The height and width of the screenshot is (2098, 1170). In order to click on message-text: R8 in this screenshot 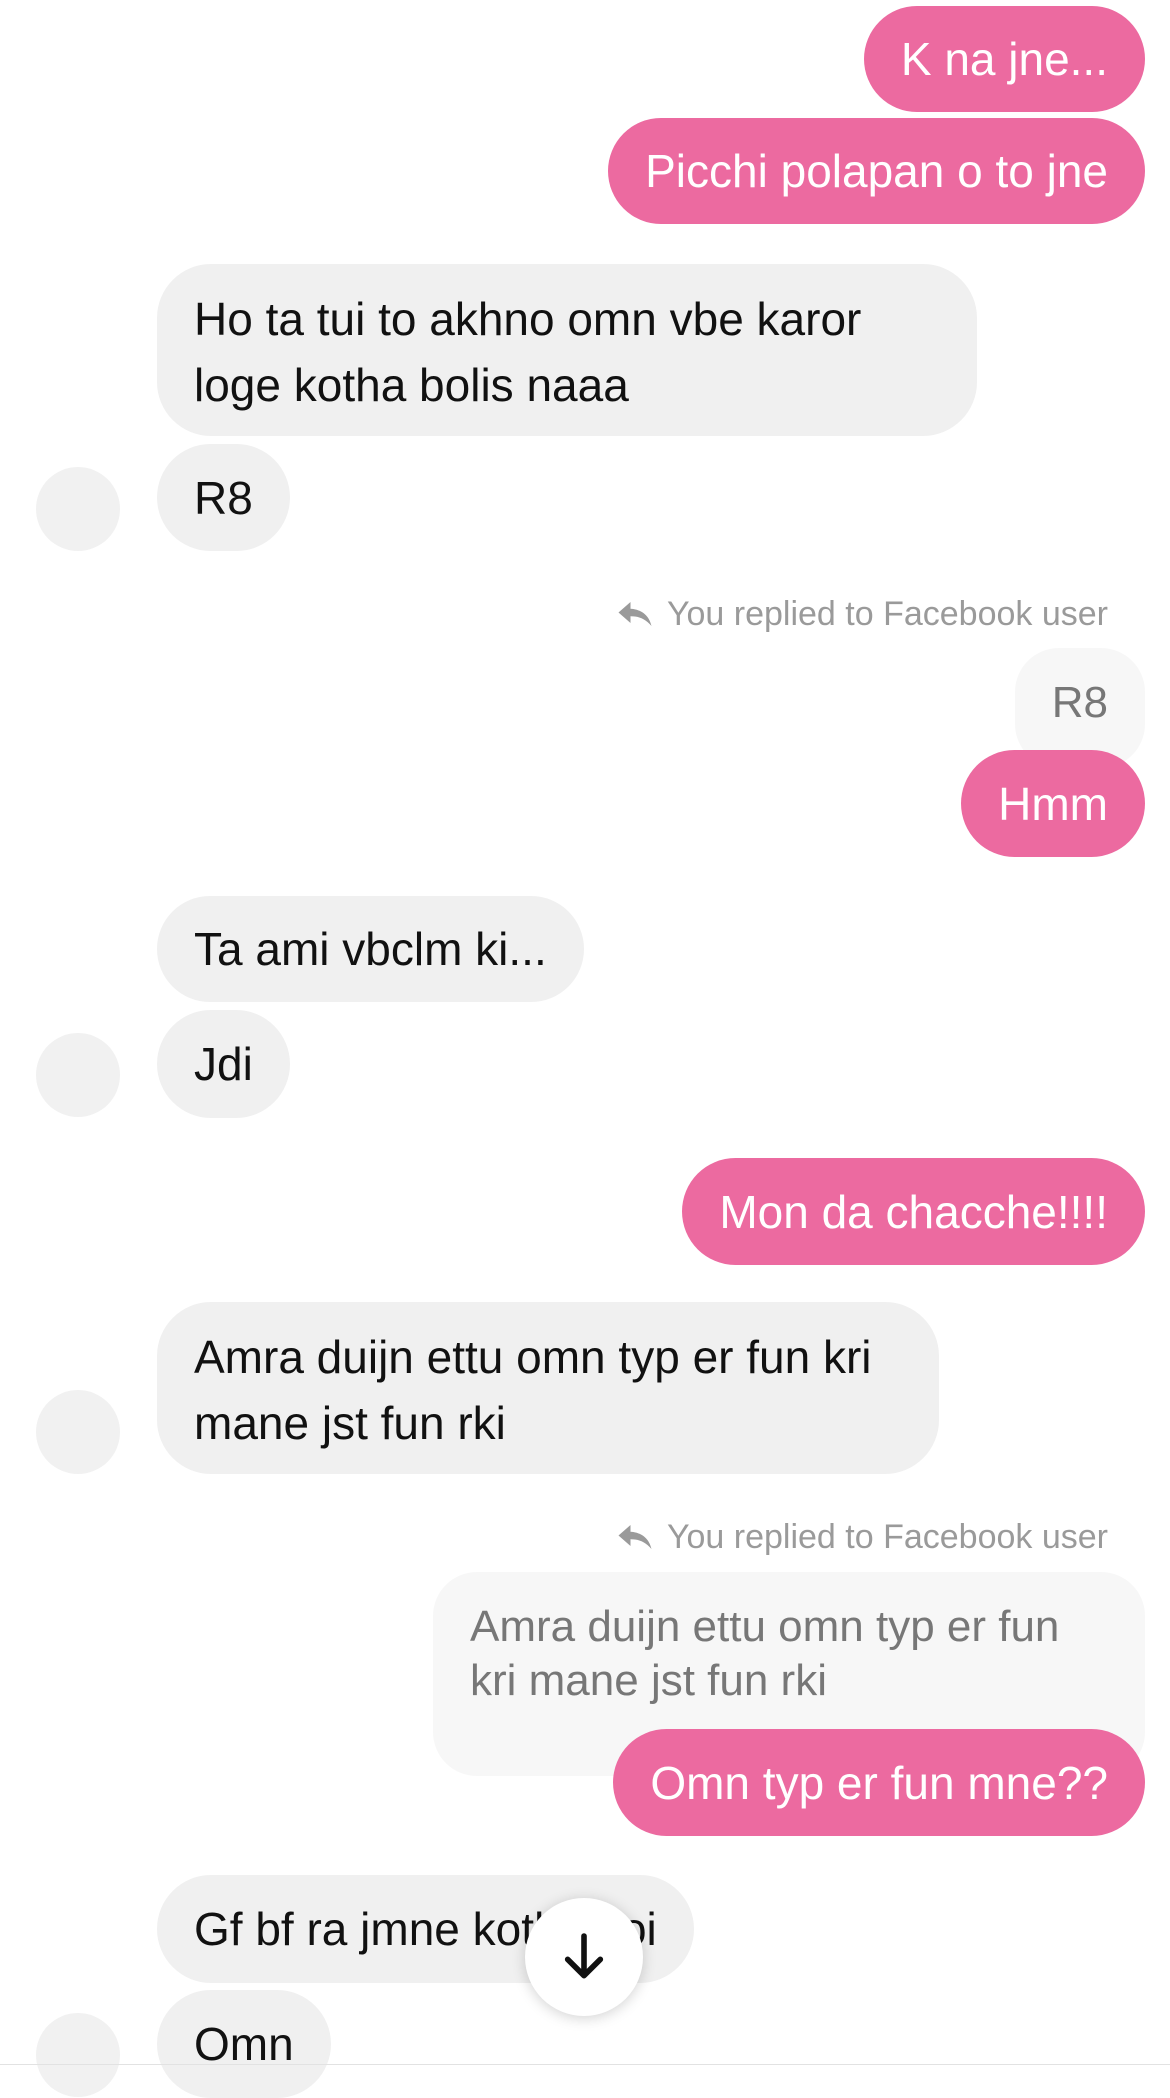, I will do `click(223, 497)`.